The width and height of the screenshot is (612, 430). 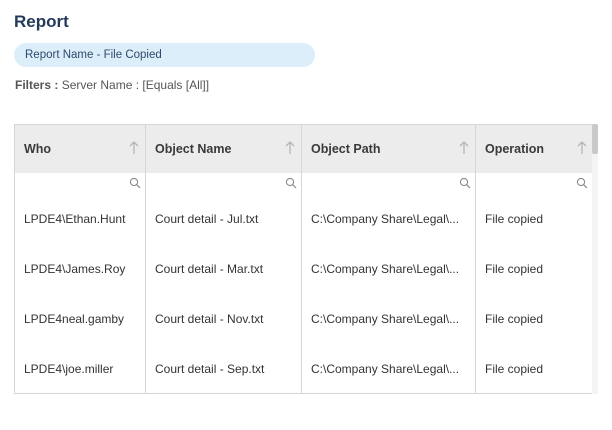 What do you see at coordinates (346, 149) in the screenshot?
I see `column-header-label: Object Path` at bounding box center [346, 149].